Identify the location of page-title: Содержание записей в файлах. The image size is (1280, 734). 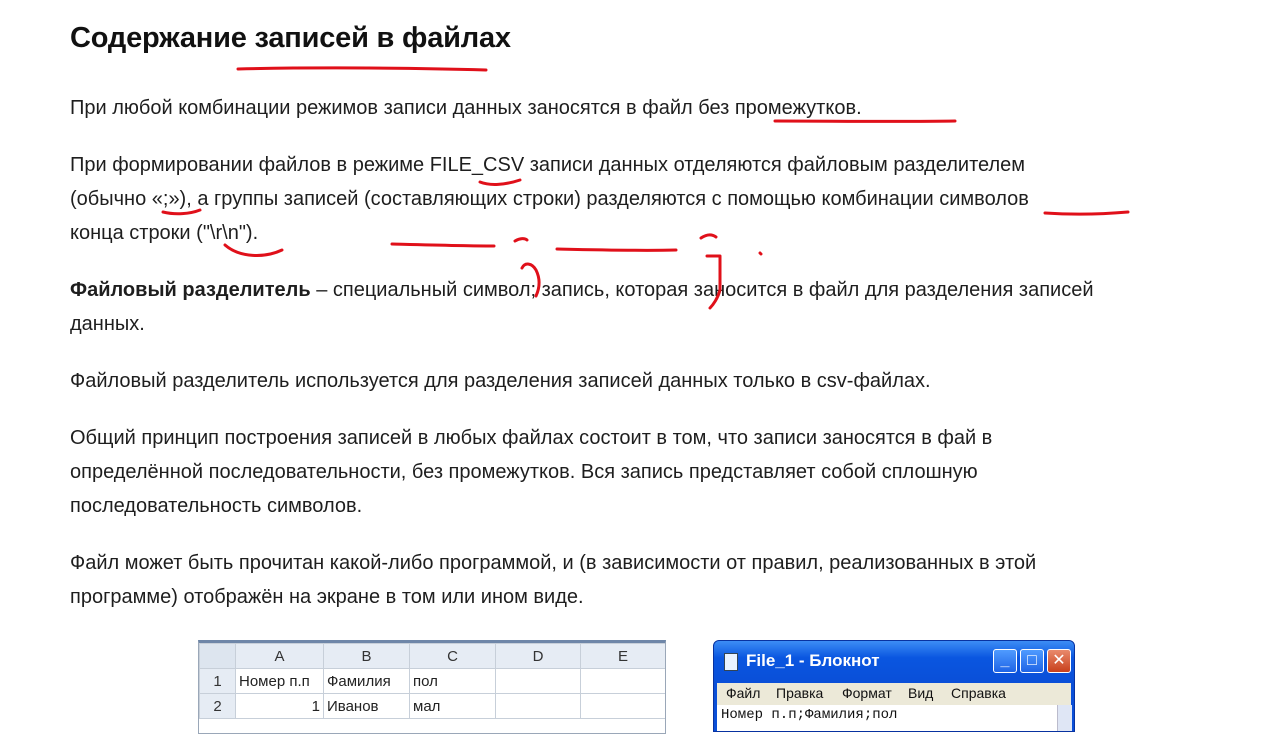
(290, 38).